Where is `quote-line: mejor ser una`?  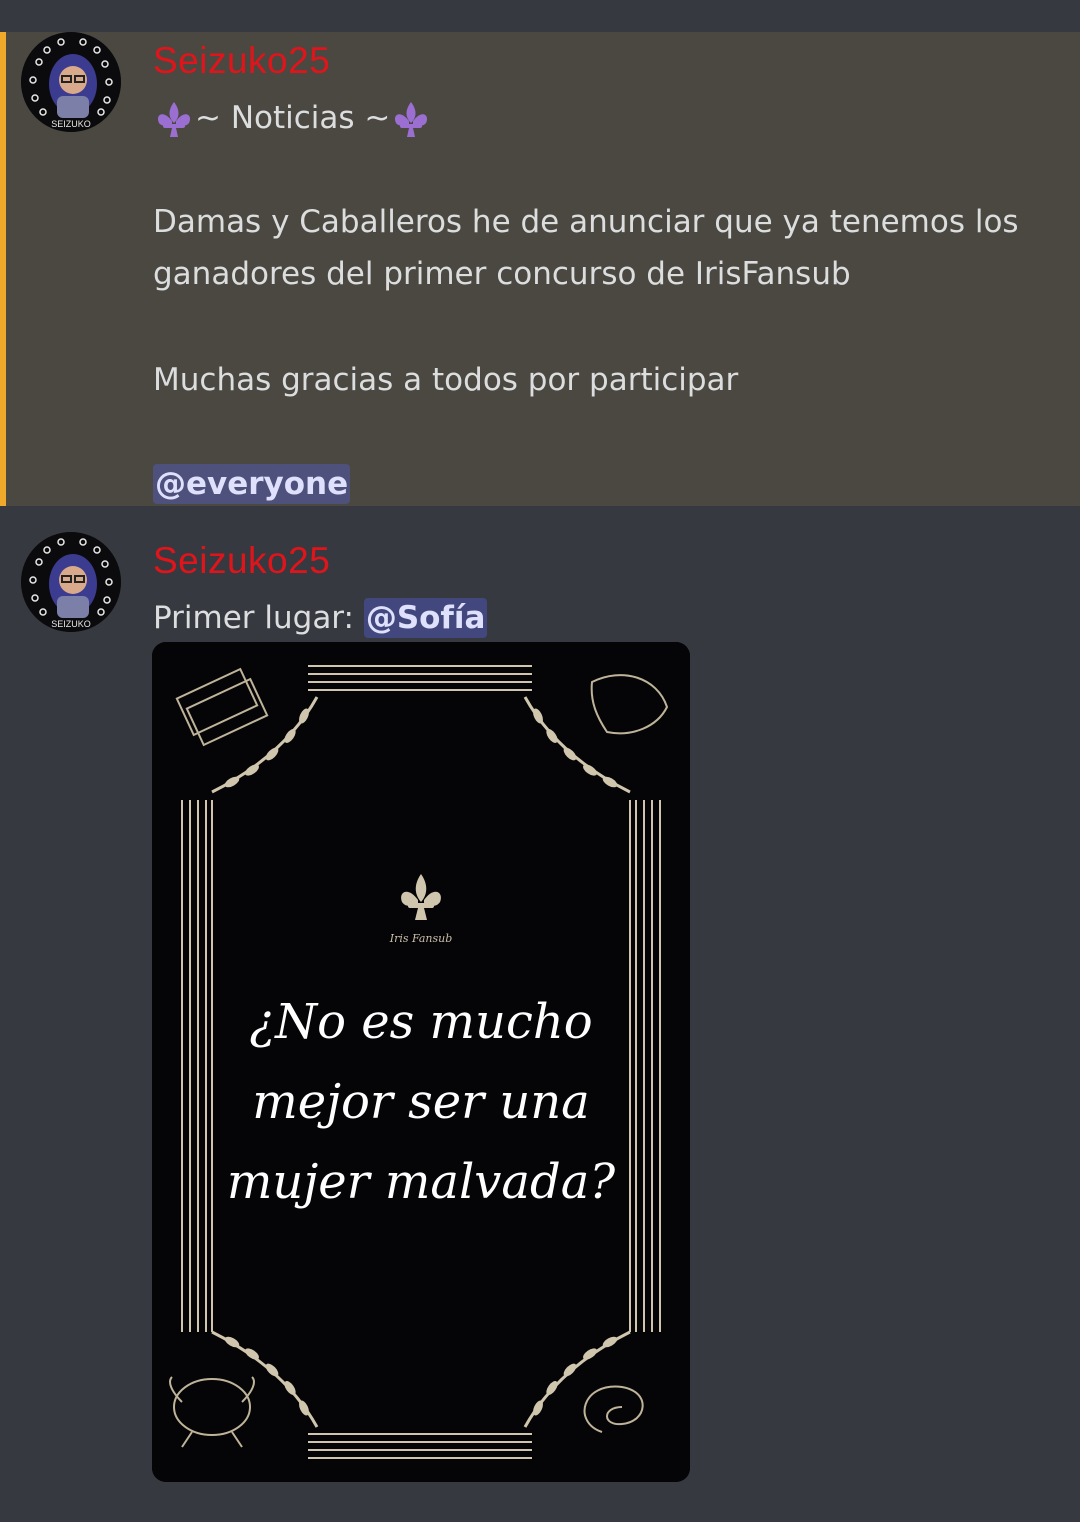
quote-line: mejor ser una is located at coordinates (421, 1102).